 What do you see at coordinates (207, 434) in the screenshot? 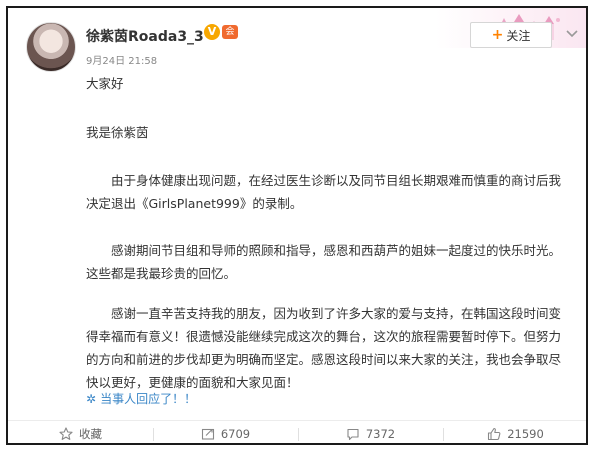
I see `repost-icon` at bounding box center [207, 434].